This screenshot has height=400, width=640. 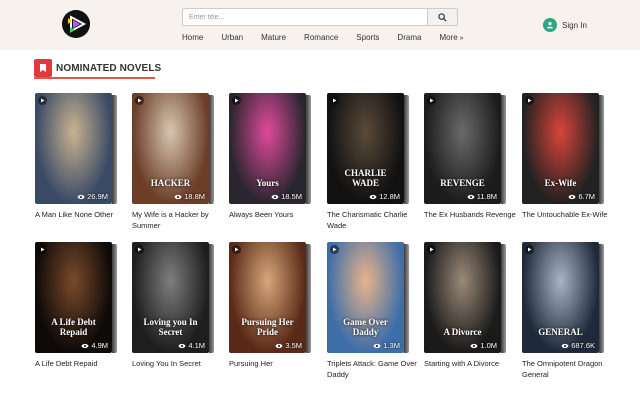 I want to click on book-cover: Ex-Wife 6.7M, so click(x=560, y=148).